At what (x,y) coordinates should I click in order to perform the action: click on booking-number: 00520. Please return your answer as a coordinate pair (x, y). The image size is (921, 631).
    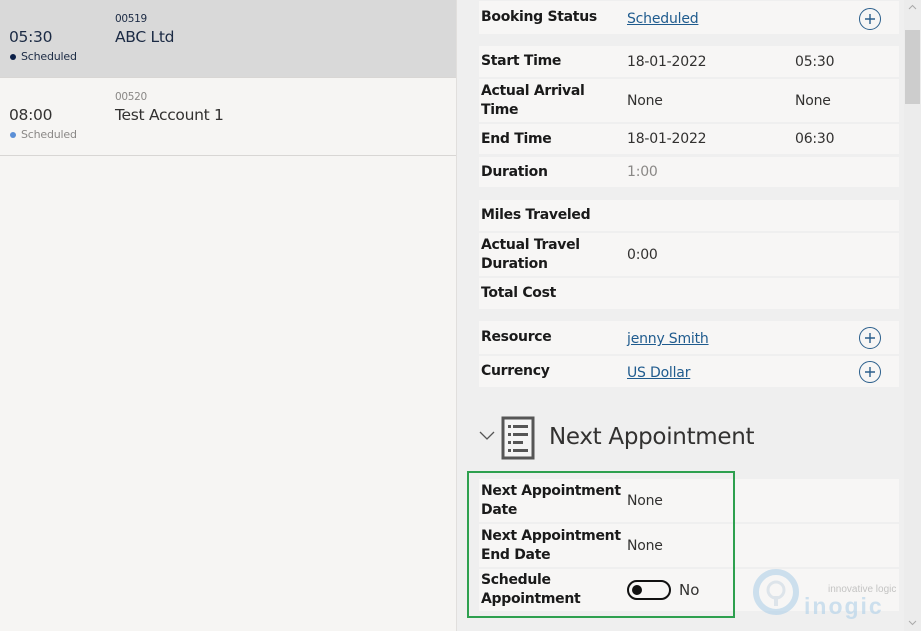
    Looking at the image, I should click on (131, 97).